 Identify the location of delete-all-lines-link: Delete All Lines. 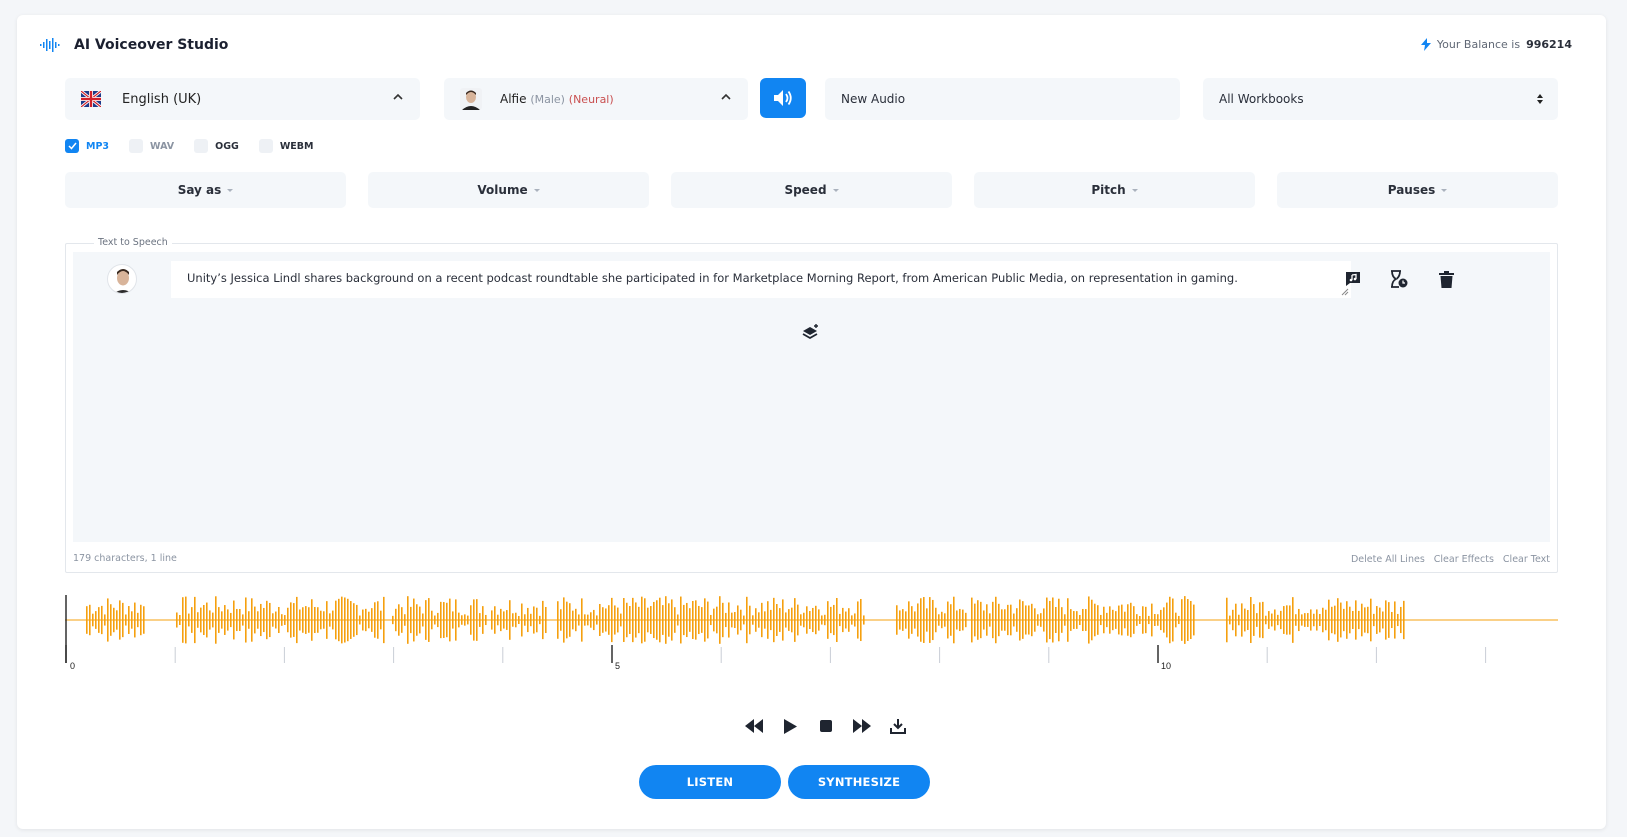
(1388, 559).